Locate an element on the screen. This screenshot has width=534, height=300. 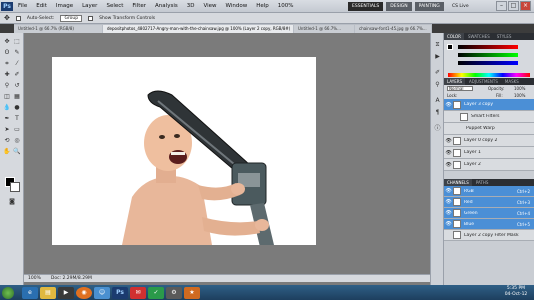
messenger-icon: ☺ is located at coordinates (102, 293).